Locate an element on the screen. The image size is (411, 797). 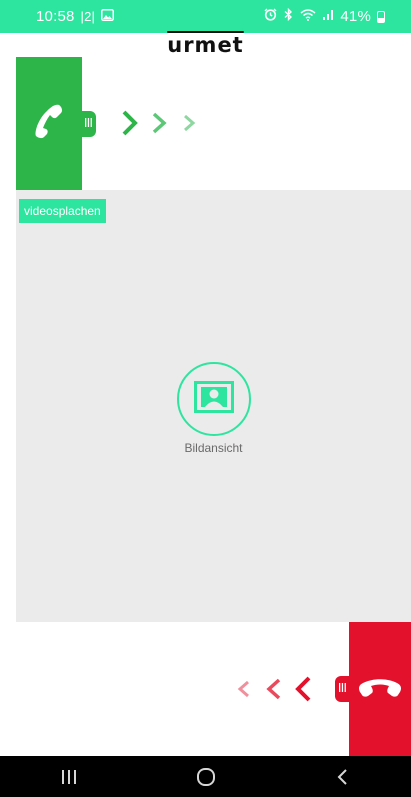
answer-swipe-arrows is located at coordinates (160, 123).